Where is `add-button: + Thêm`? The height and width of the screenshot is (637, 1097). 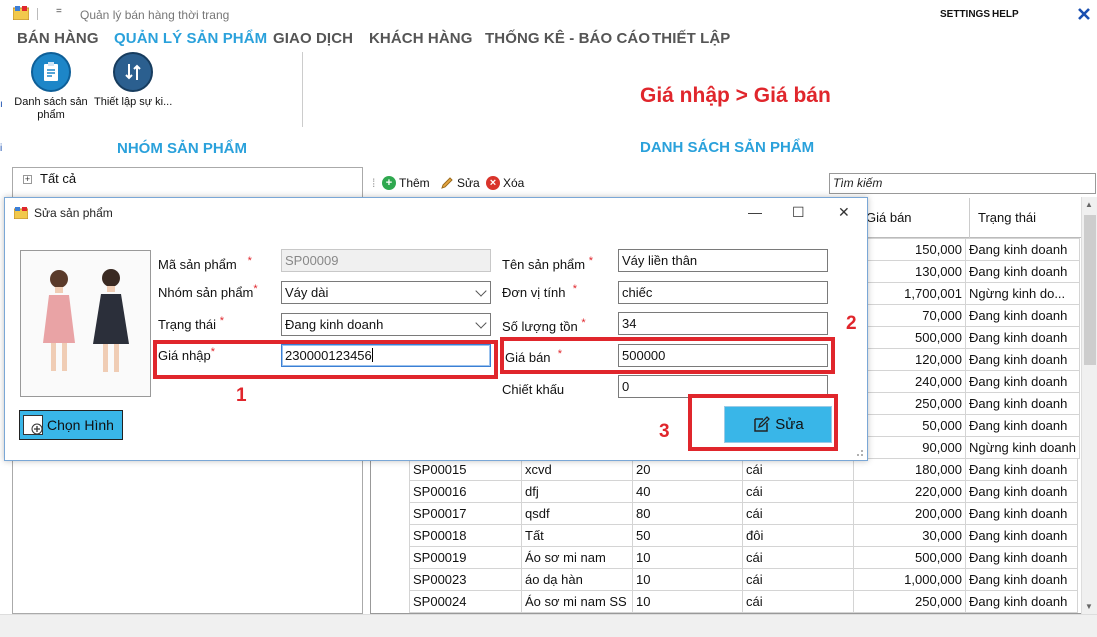
add-button: + Thêm is located at coordinates (406, 183).